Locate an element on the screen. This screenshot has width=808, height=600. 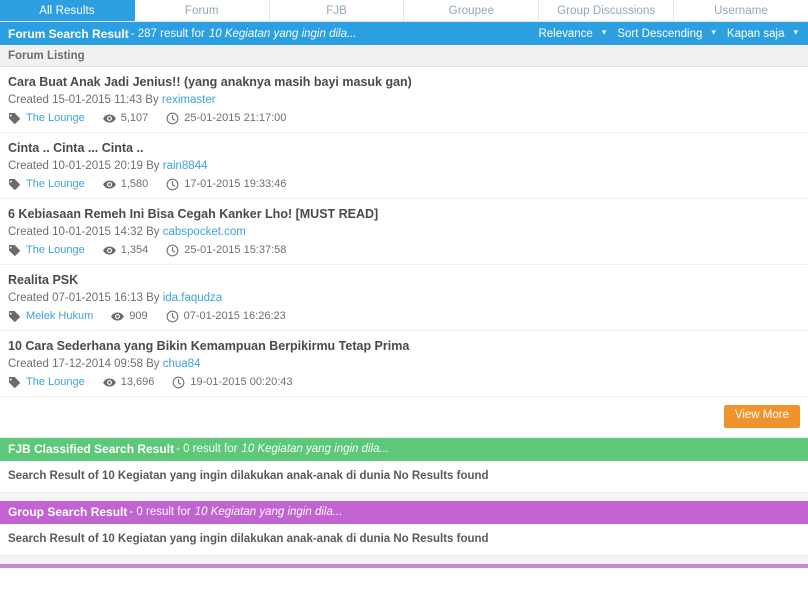
result-views-stat: 13,696 is located at coordinates (128, 382).